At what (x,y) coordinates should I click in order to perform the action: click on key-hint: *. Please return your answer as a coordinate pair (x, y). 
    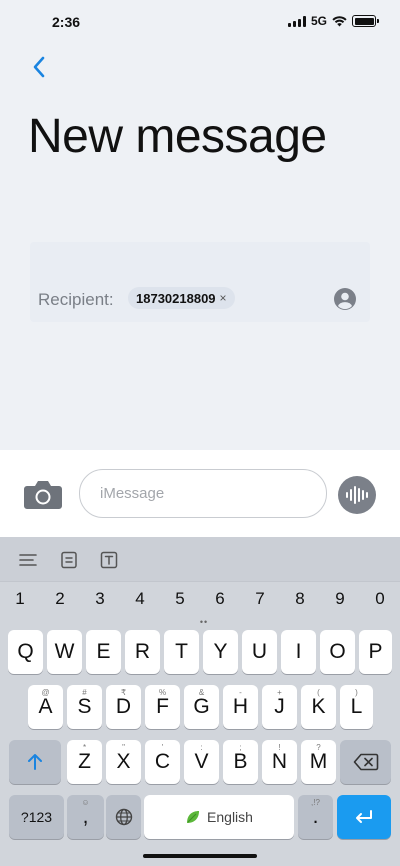
    Looking at the image, I should click on (84, 747).